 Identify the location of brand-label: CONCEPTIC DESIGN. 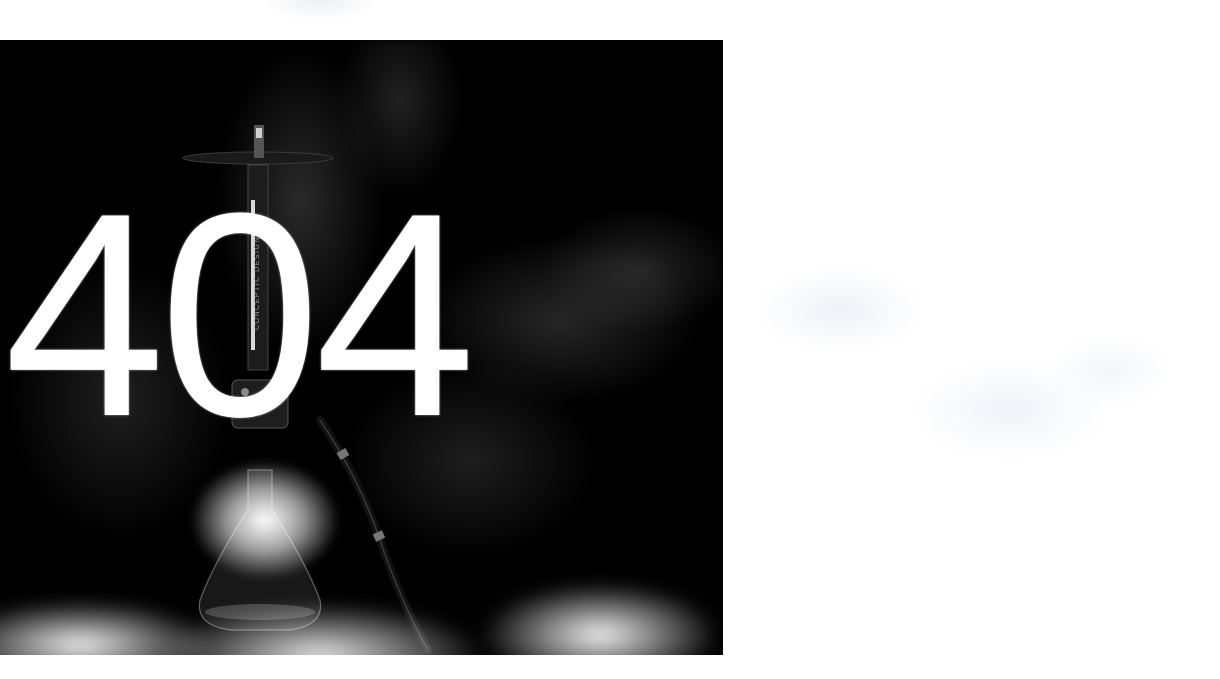
(257, 282).